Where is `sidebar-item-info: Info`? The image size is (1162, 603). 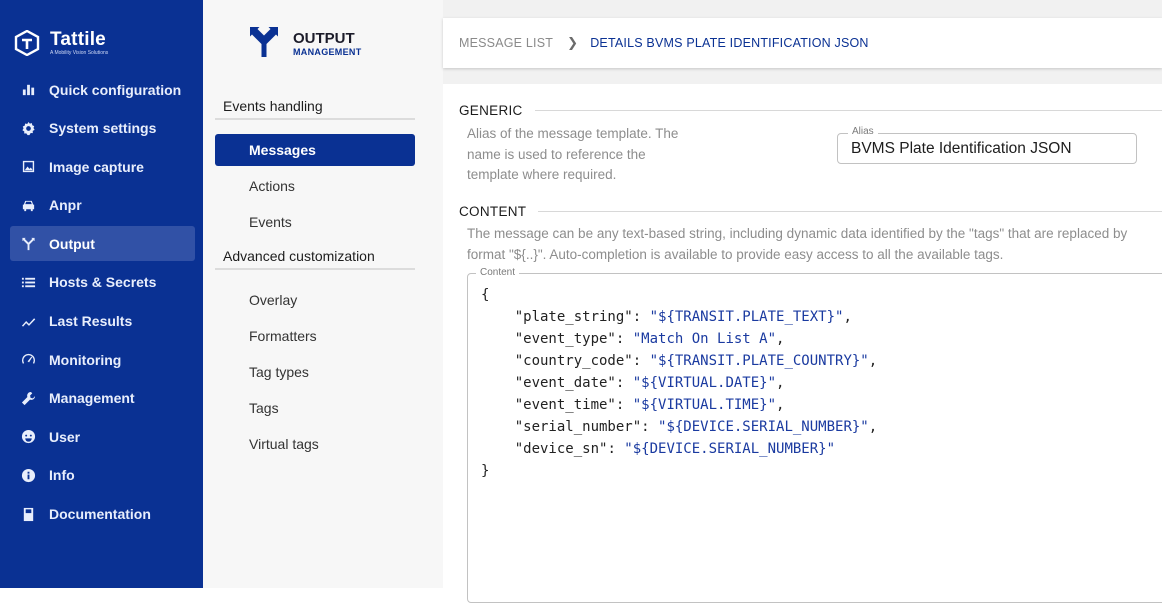 sidebar-item-info: Info is located at coordinates (102, 475).